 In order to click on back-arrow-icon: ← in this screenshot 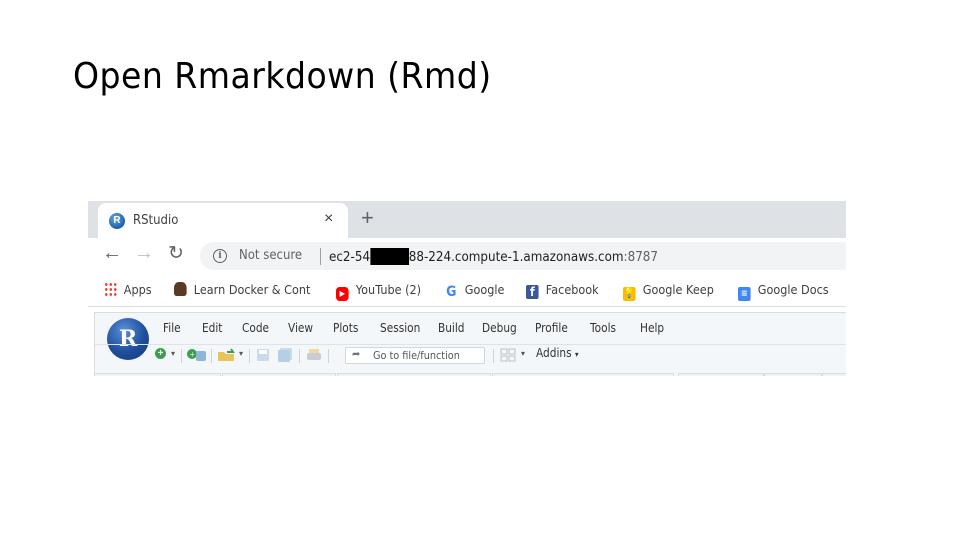, I will do `click(112, 253)`.